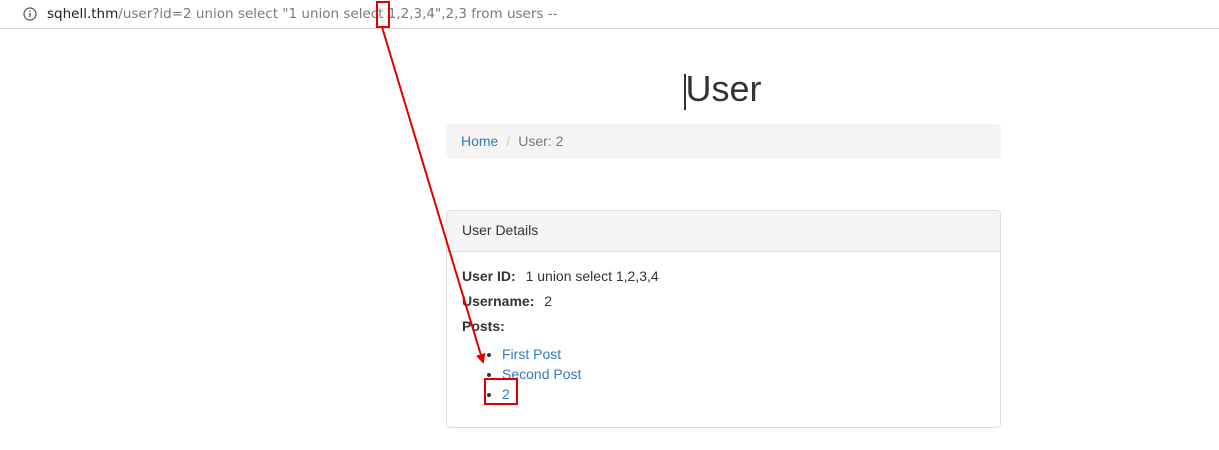 The width and height of the screenshot is (1219, 450). Describe the element at coordinates (531, 354) in the screenshot. I see `post-link-first-post: First Post` at that location.